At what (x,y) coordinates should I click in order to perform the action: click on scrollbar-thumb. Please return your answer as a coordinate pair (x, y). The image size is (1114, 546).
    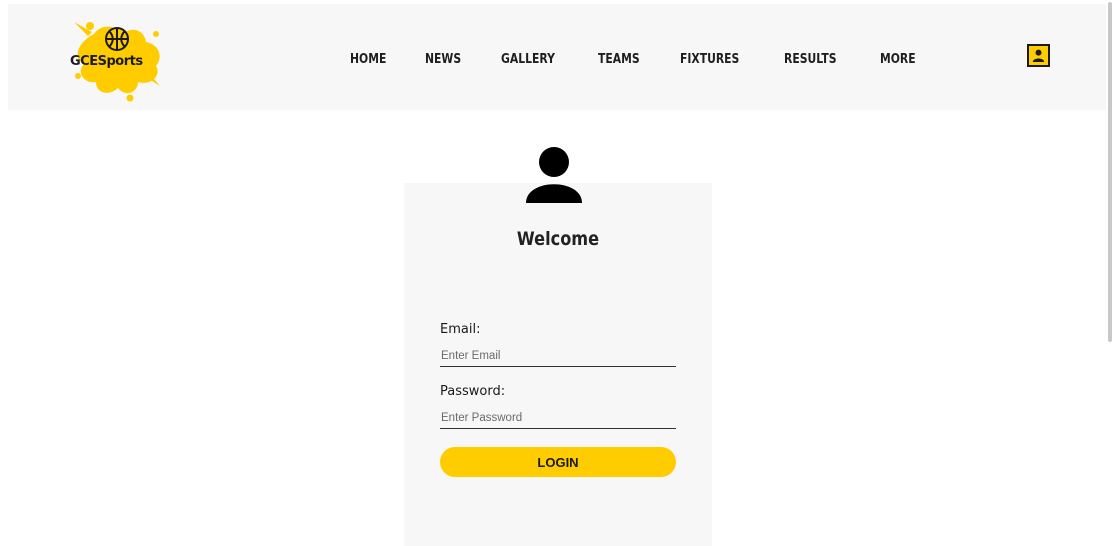
    Looking at the image, I should click on (1110, 172).